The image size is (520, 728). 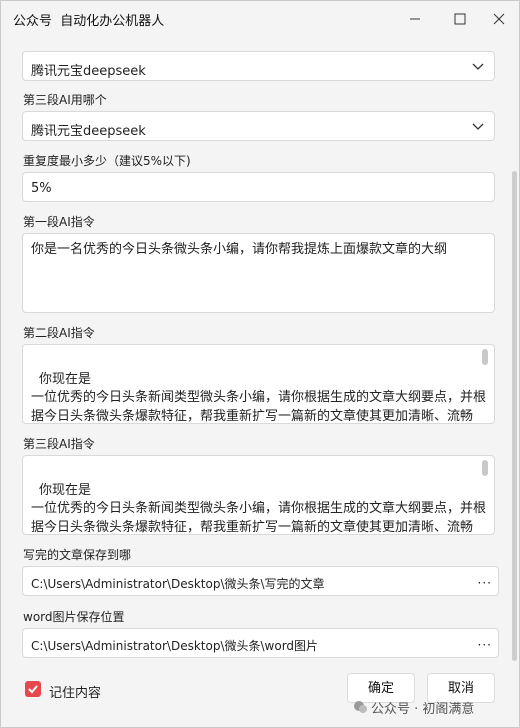 What do you see at coordinates (259, 508) in the screenshot?
I see `prompt3-line: 一位优秀的今日头条新闻类型微头条小编，请你根据生成的文章大纲要点，并根` at bounding box center [259, 508].